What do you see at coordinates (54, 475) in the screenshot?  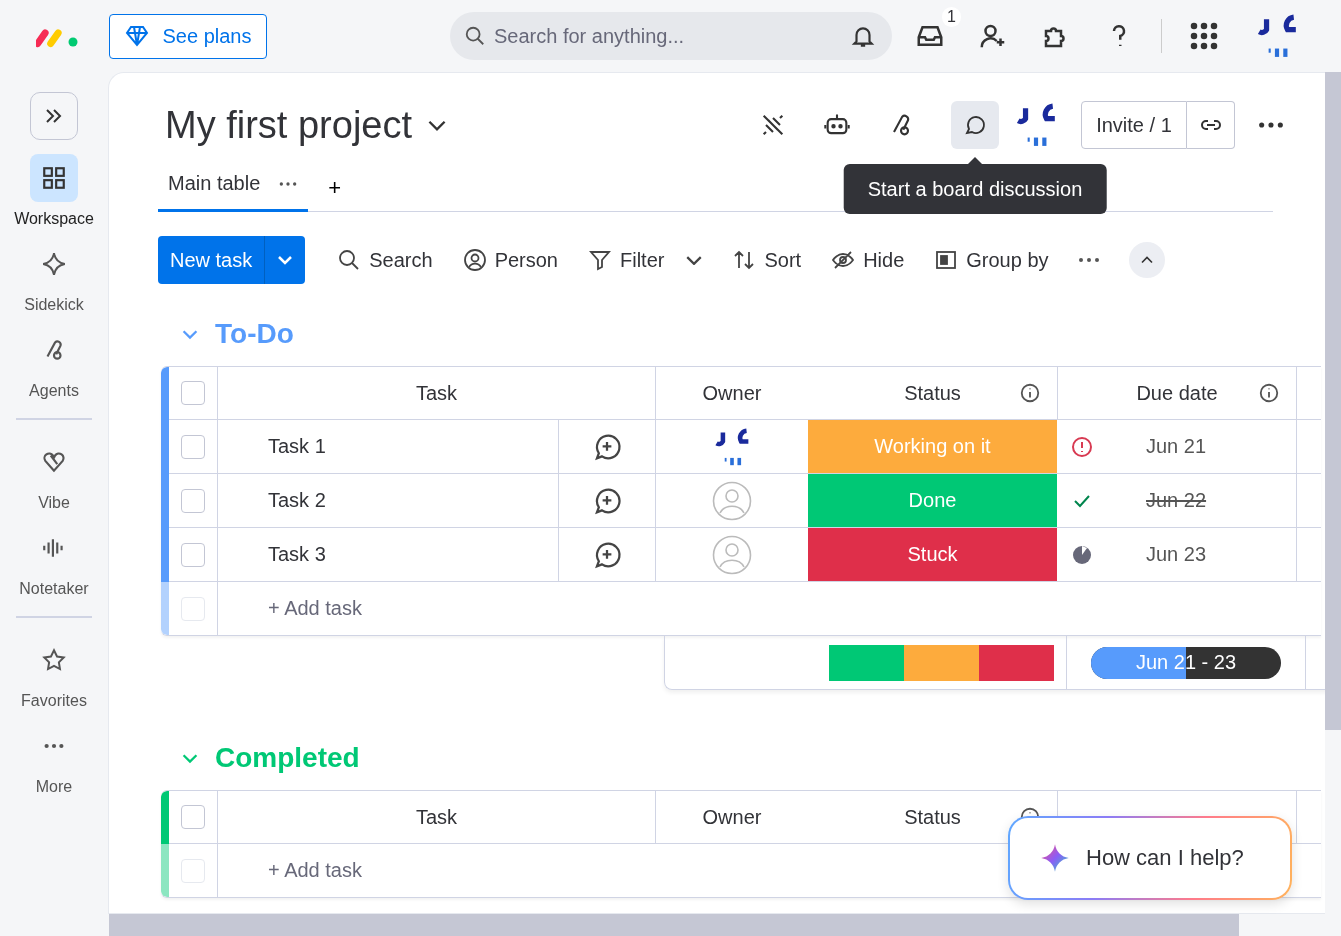 I see `sidebar-item: Vibe` at bounding box center [54, 475].